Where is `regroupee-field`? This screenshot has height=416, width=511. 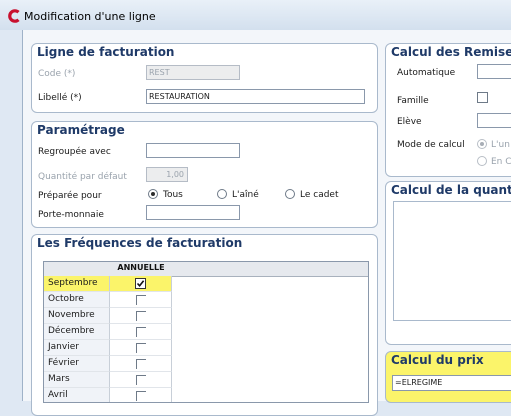 regroupee-field is located at coordinates (193, 150).